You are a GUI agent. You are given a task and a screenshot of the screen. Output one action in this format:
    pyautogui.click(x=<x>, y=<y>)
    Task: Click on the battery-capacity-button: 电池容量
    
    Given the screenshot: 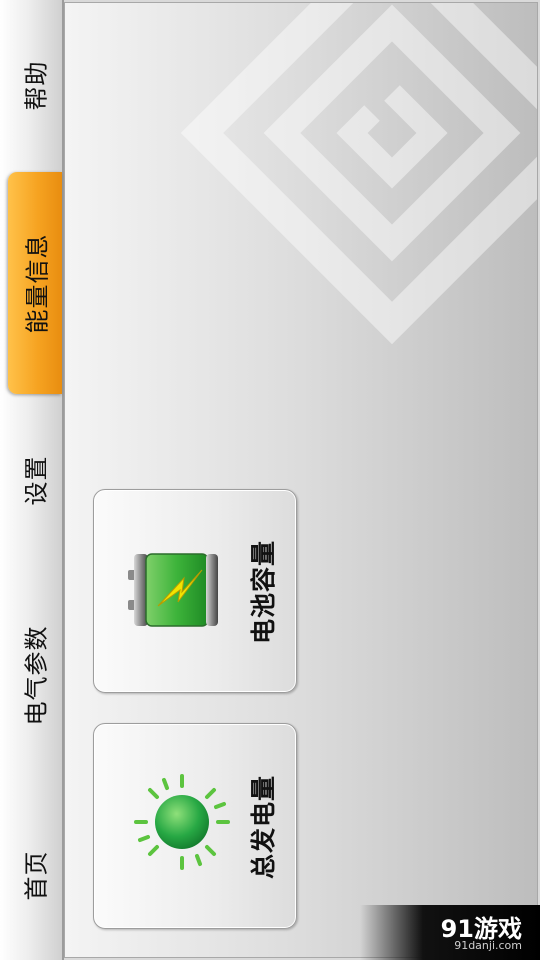 What is the action you would take?
    pyautogui.click(x=195, y=591)
    